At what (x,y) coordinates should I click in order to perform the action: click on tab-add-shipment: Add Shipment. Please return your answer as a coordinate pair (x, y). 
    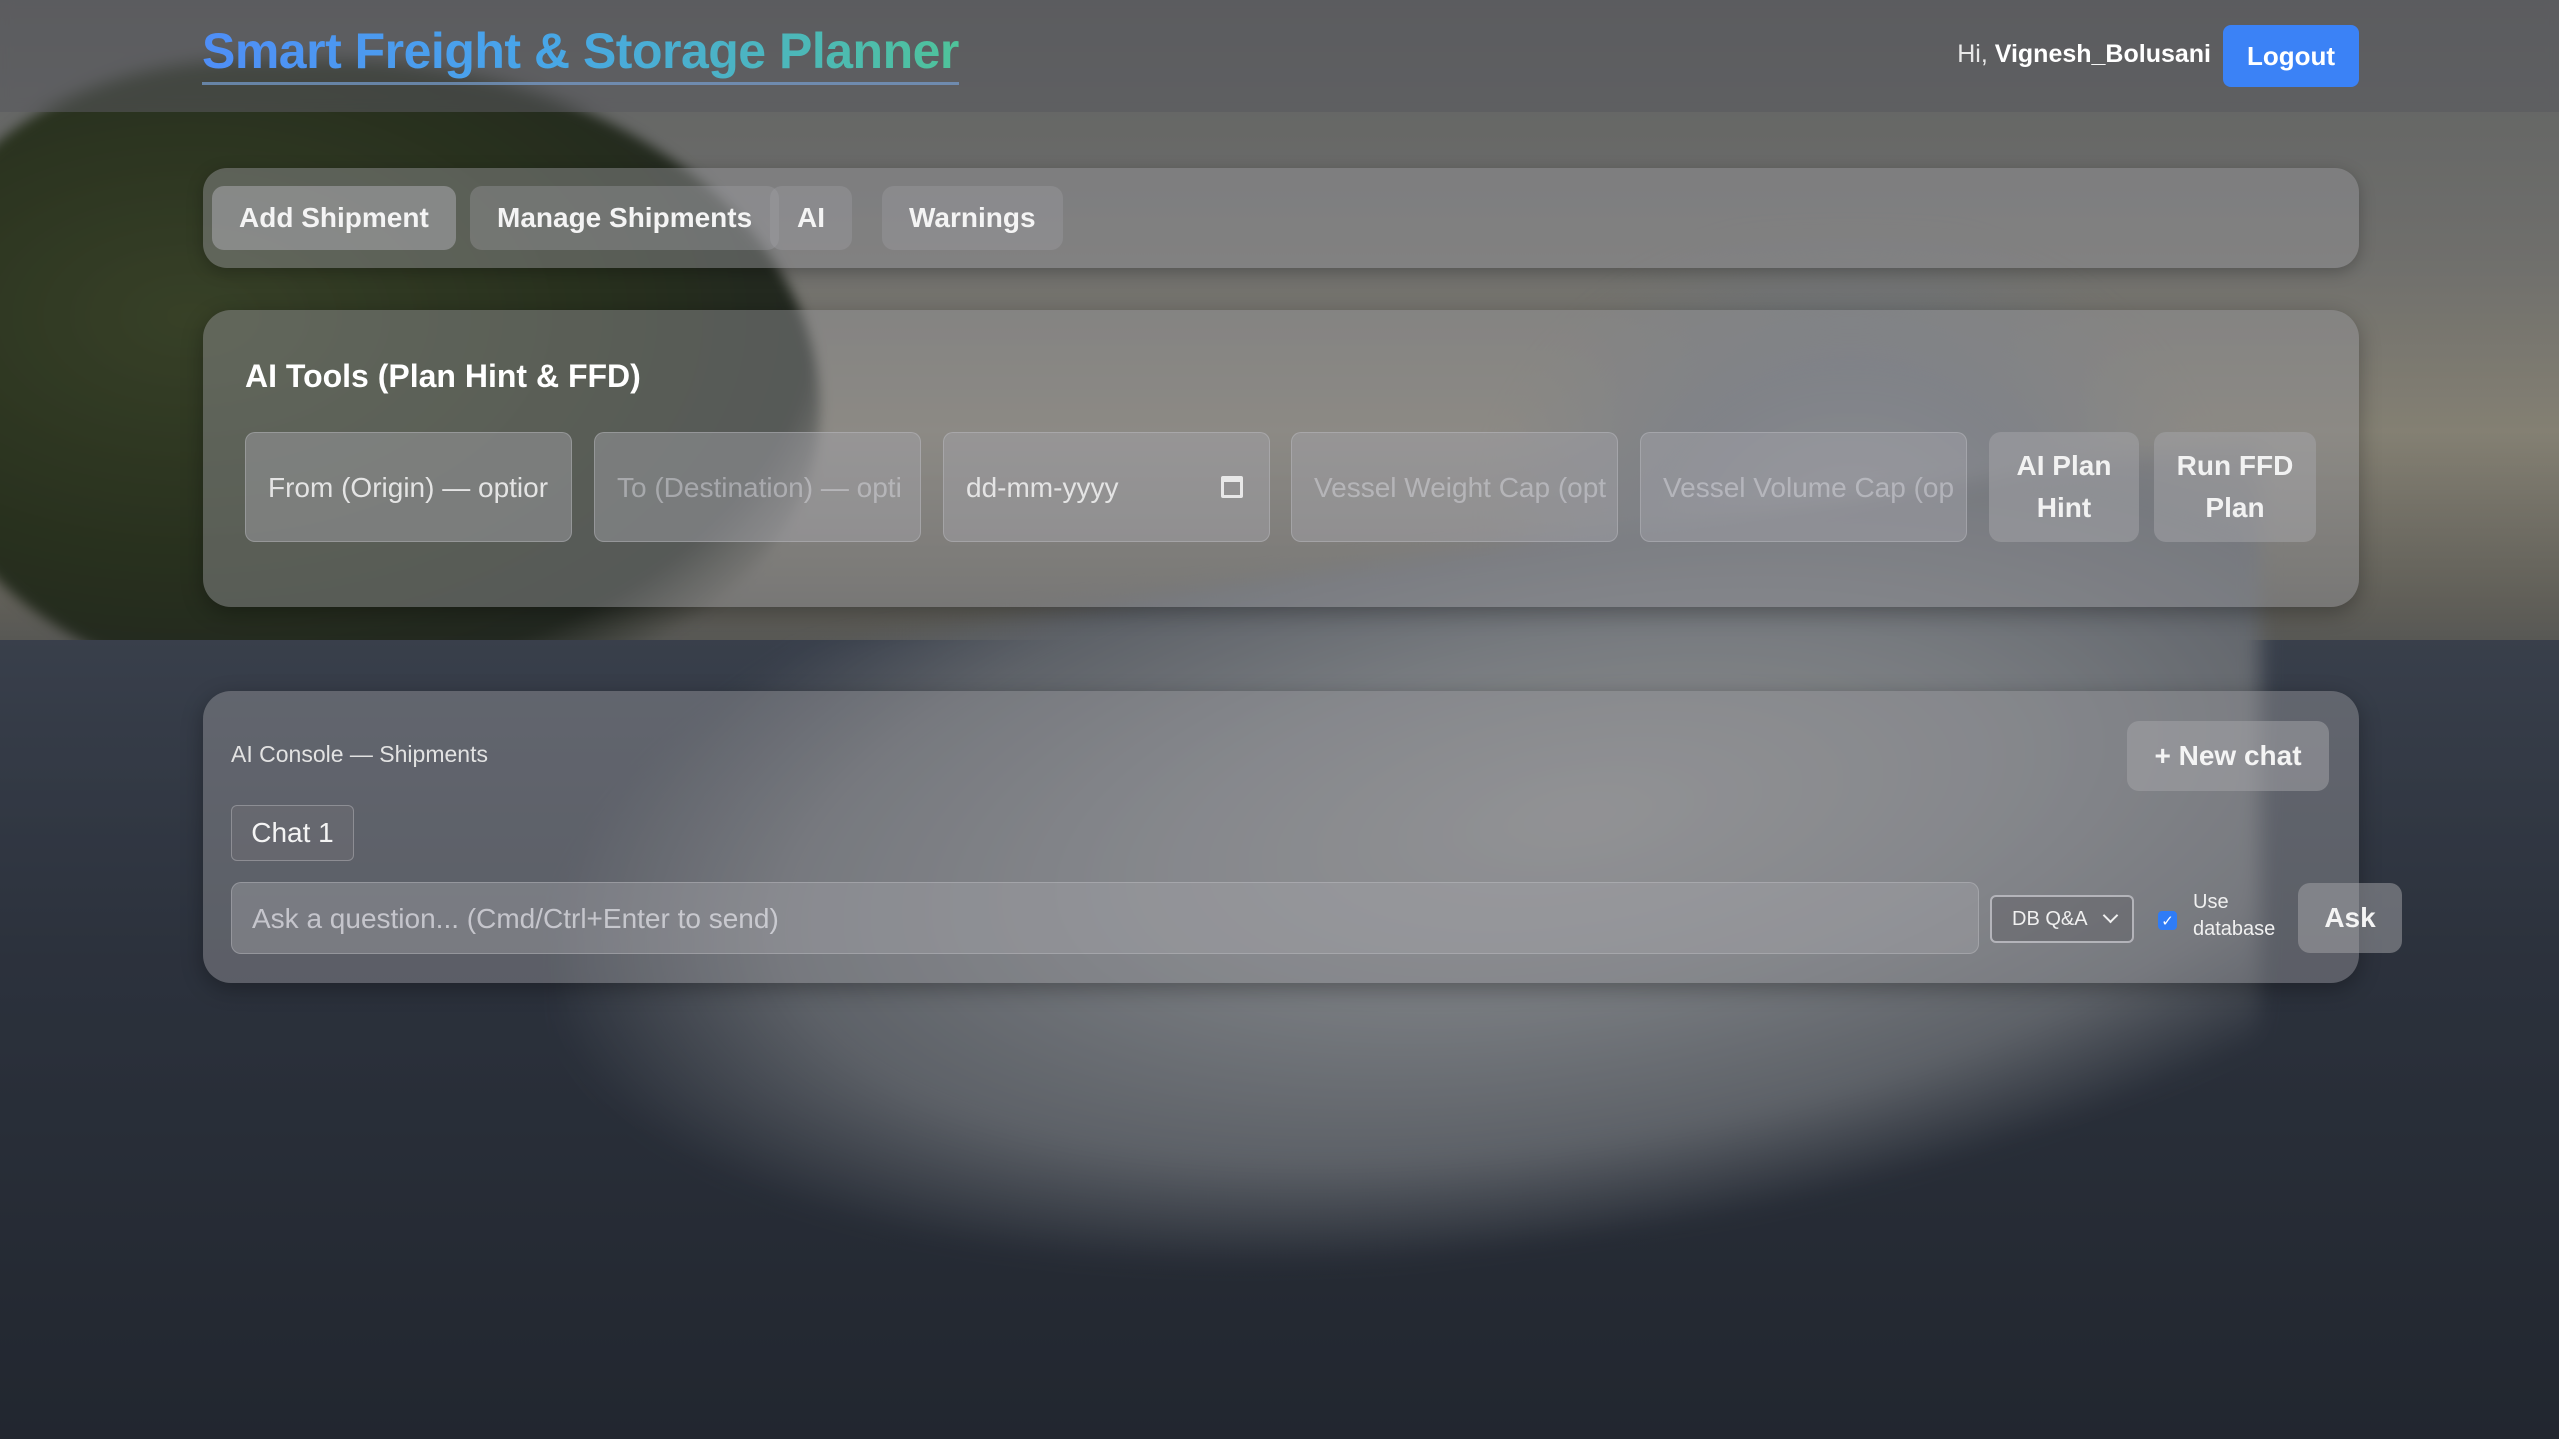
    Looking at the image, I should click on (334, 218).